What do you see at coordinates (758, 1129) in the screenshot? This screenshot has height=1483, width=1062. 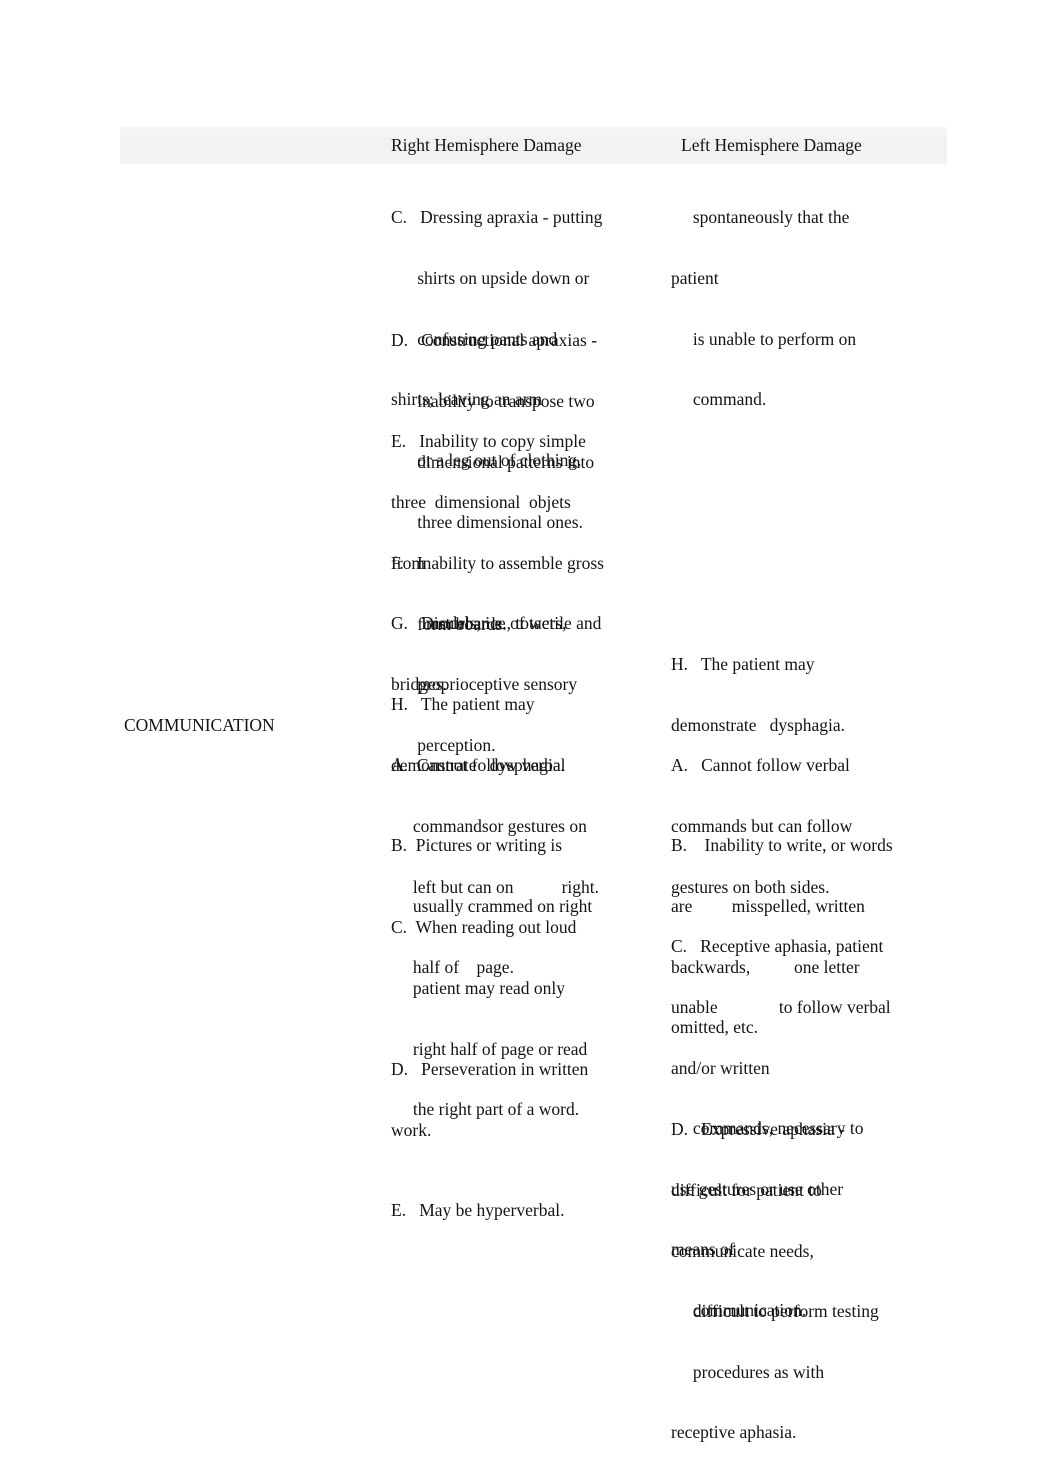 I see `line: D. Expressive aphasia -` at bounding box center [758, 1129].